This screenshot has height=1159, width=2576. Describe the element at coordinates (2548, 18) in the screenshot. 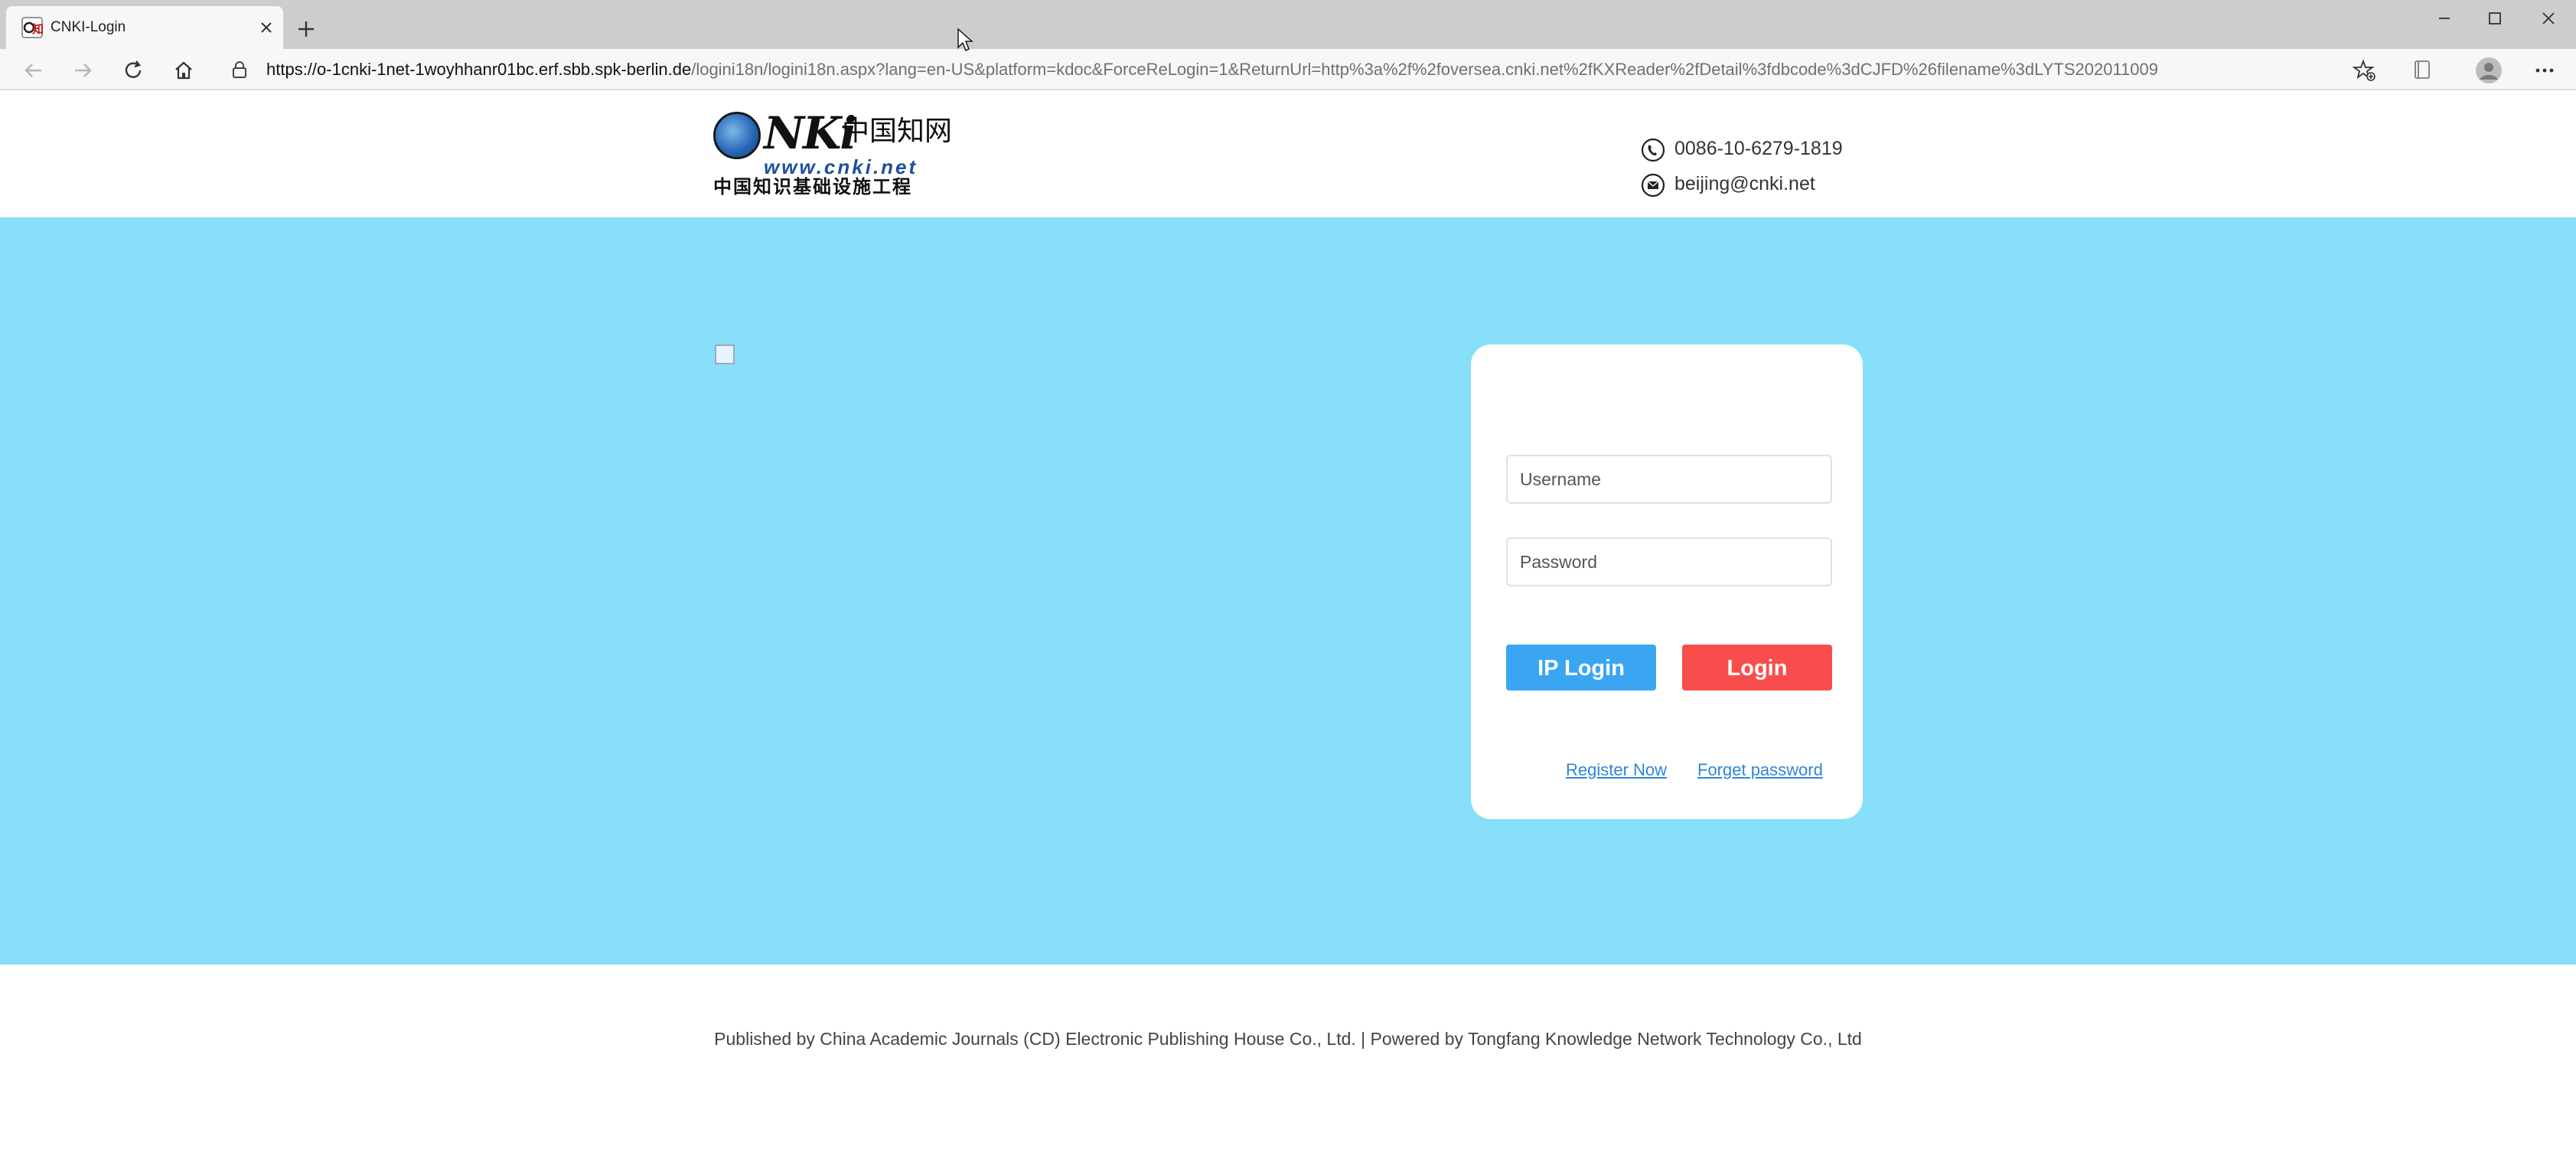

I see `close-window-icon` at that location.